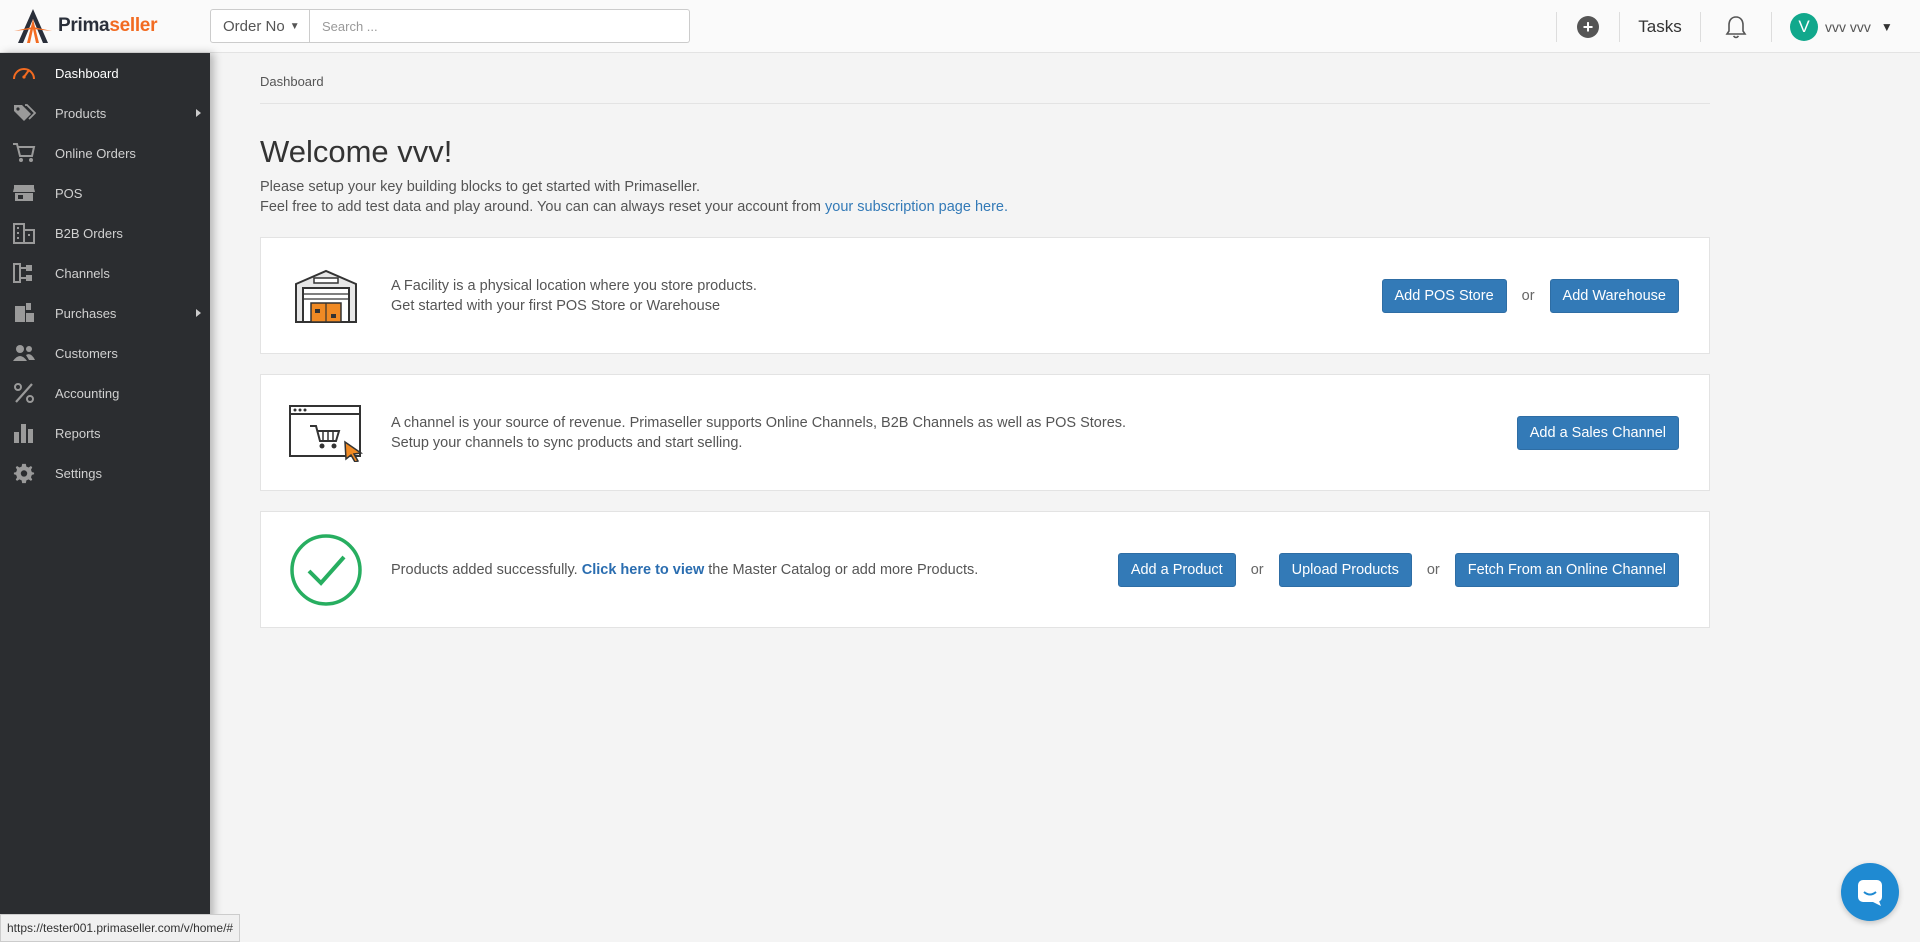 This screenshot has width=1920, height=942. I want to click on subscription-page-link: your subscription page here., so click(916, 207).